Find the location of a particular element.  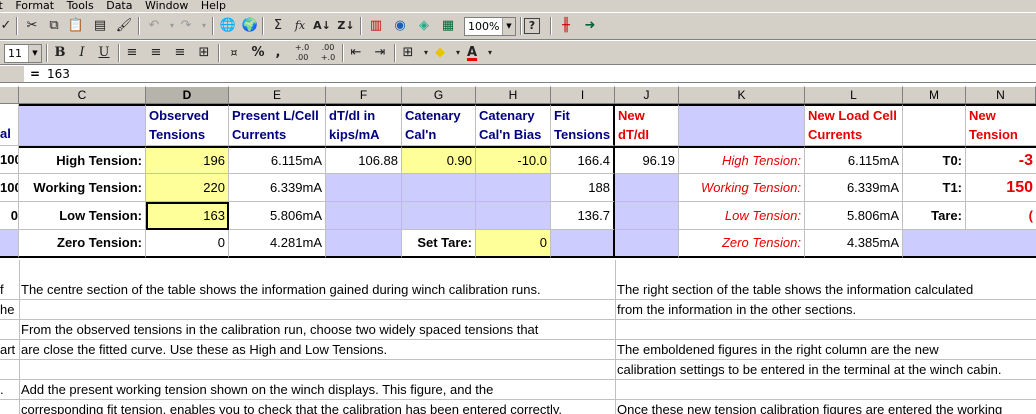

header-fit-tensions: Fit Tensions is located at coordinates (583, 125).